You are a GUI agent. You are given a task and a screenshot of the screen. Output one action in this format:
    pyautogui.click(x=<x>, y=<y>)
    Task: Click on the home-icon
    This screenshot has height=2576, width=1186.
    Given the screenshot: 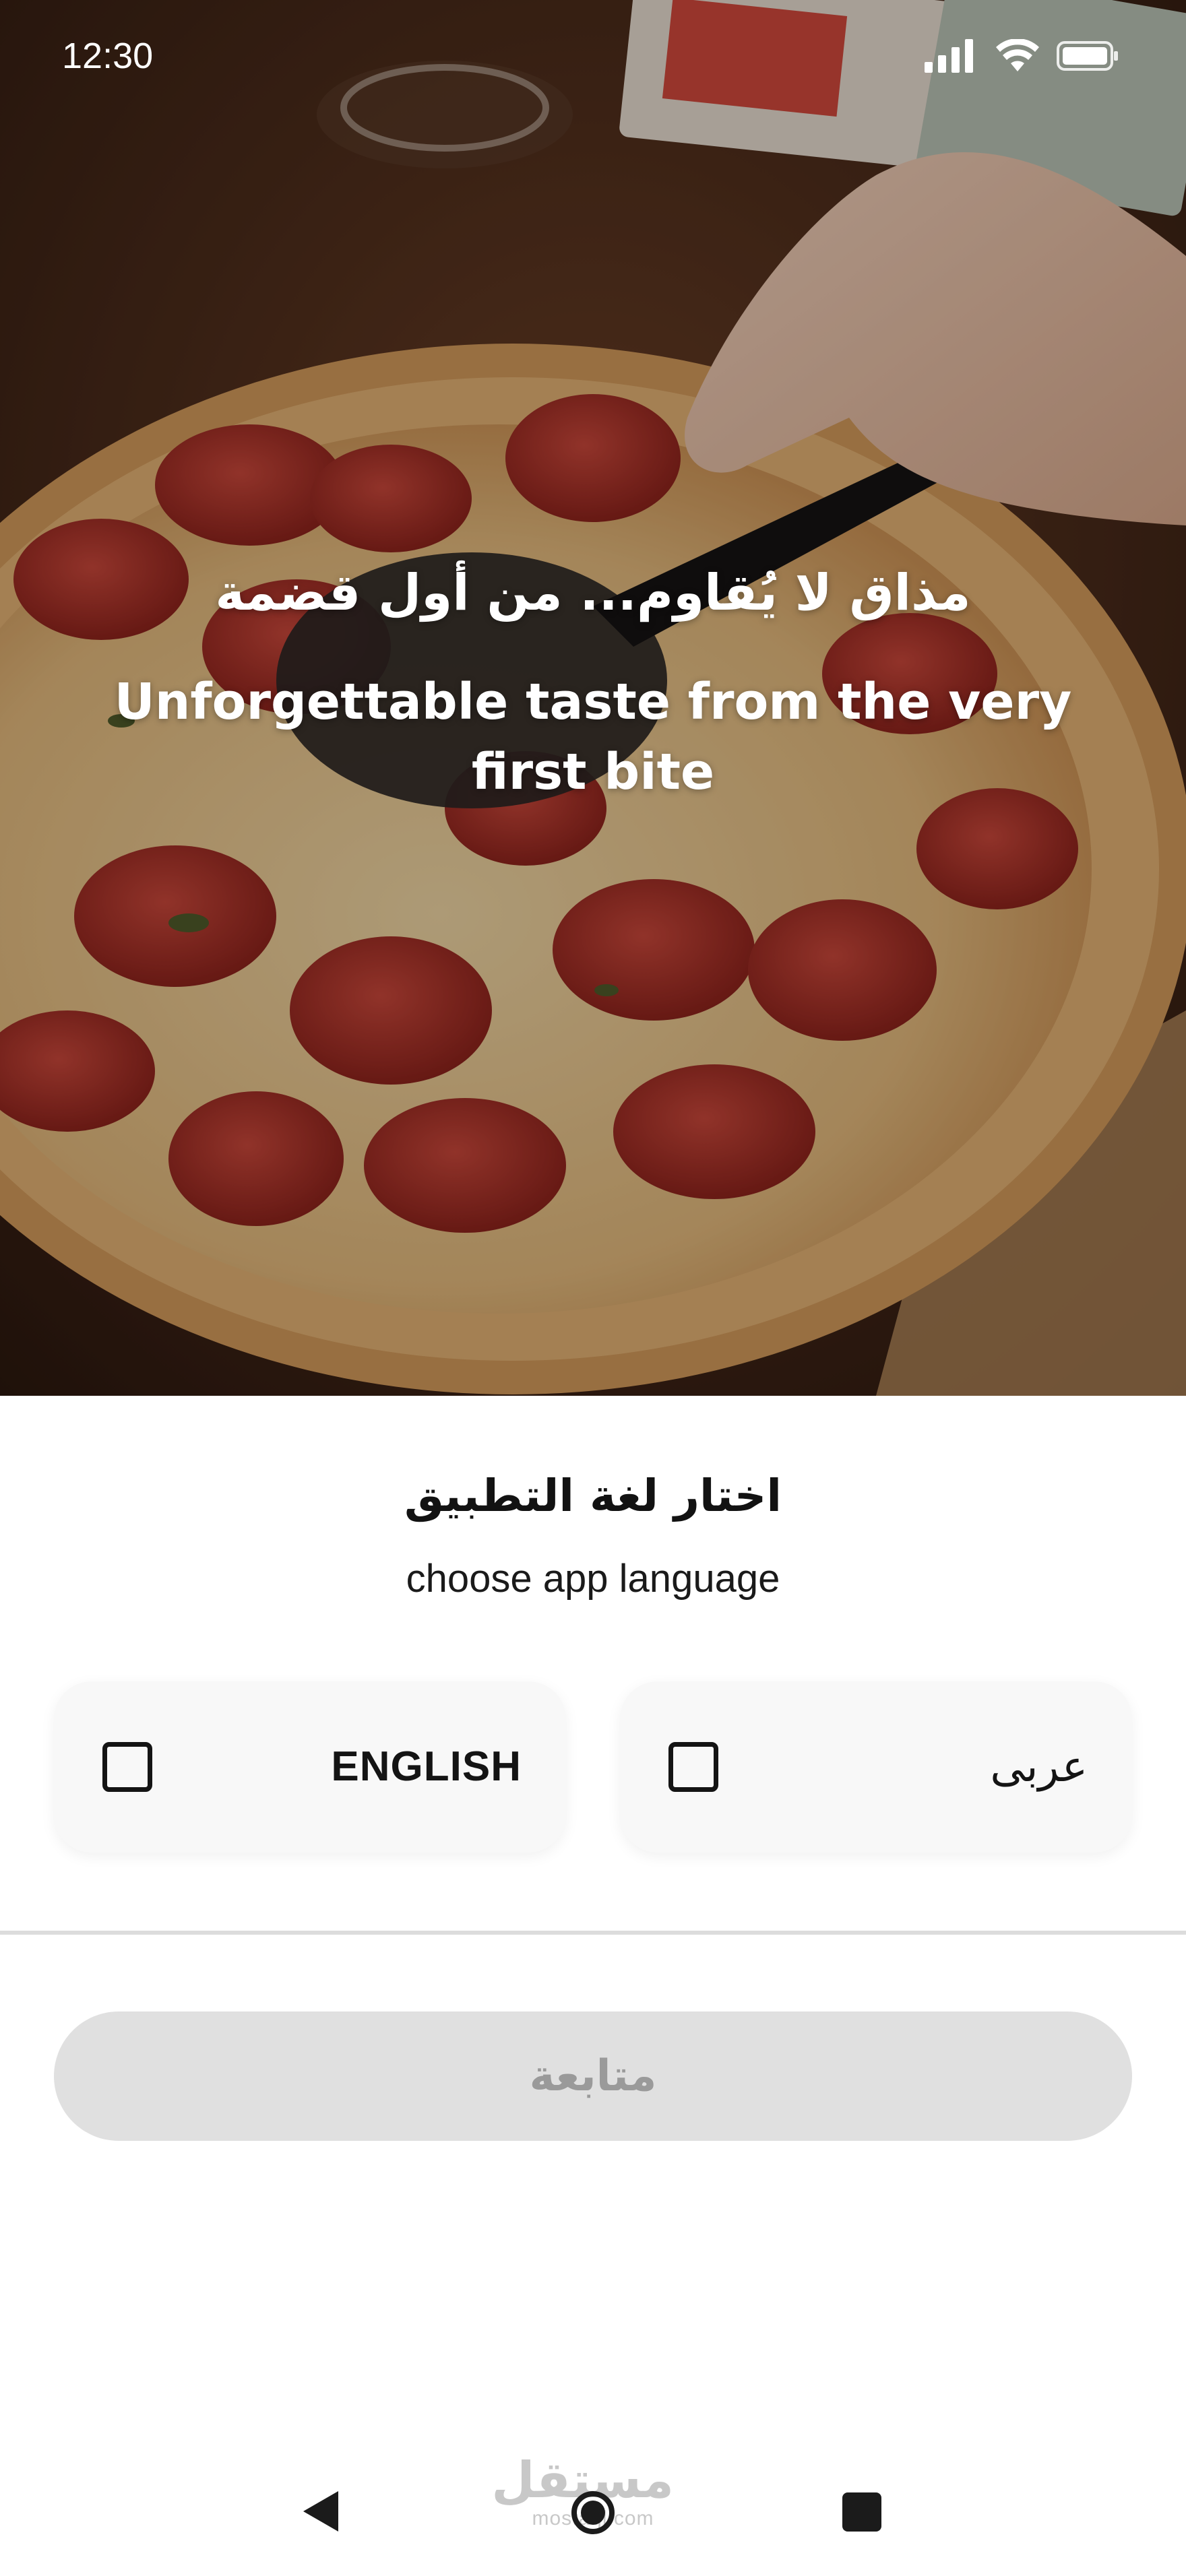 What is the action you would take?
    pyautogui.click(x=593, y=2513)
    